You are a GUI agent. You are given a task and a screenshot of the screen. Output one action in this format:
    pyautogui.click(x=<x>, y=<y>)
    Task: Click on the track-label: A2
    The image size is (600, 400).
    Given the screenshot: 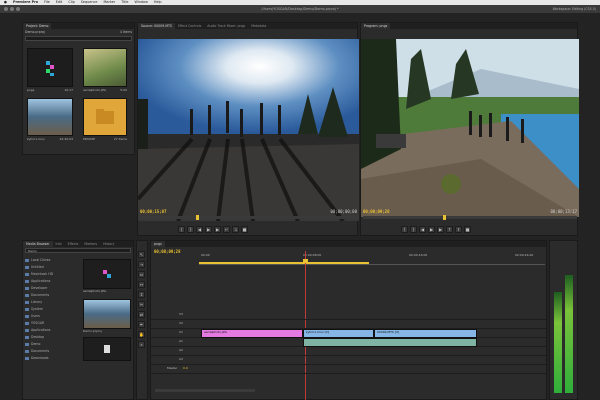 What is the action you would take?
    pyautogui.click(x=181, y=350)
    